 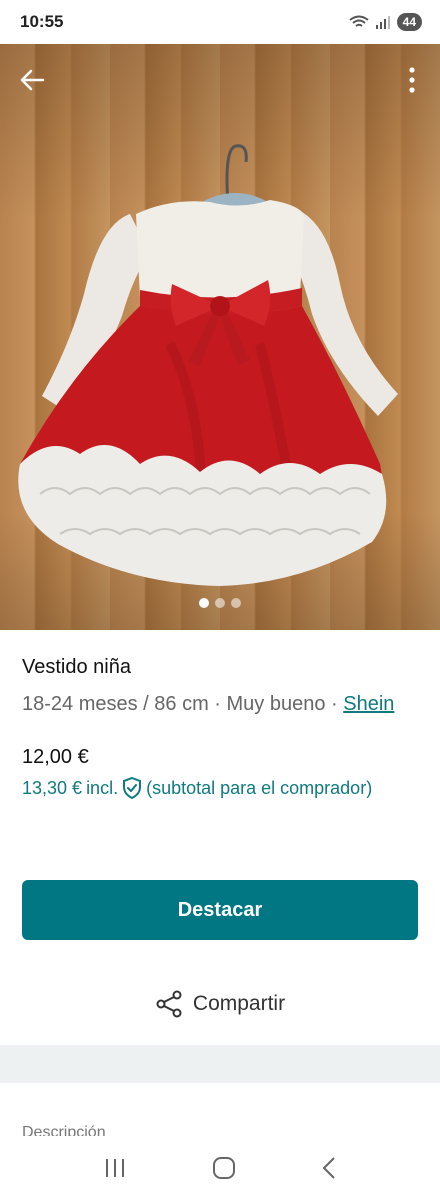 What do you see at coordinates (220, 1064) in the screenshot?
I see `section-divider` at bounding box center [220, 1064].